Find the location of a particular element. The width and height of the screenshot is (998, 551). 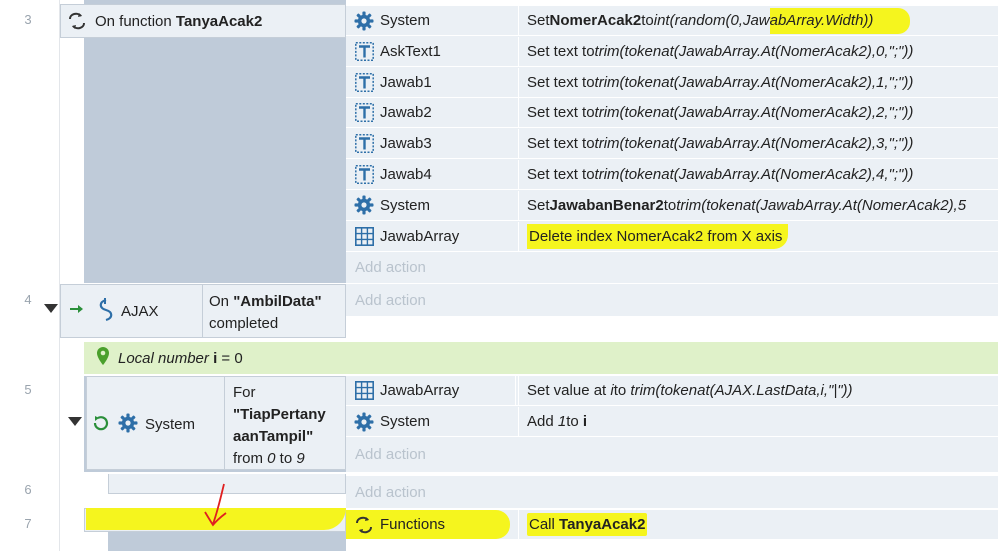

object-name: Jawab4 is located at coordinates (406, 174).